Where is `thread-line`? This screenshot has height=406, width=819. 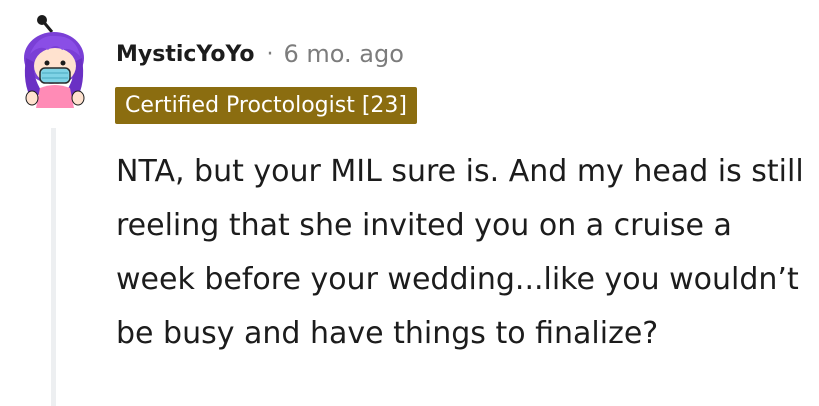
thread-line is located at coordinates (53, 267).